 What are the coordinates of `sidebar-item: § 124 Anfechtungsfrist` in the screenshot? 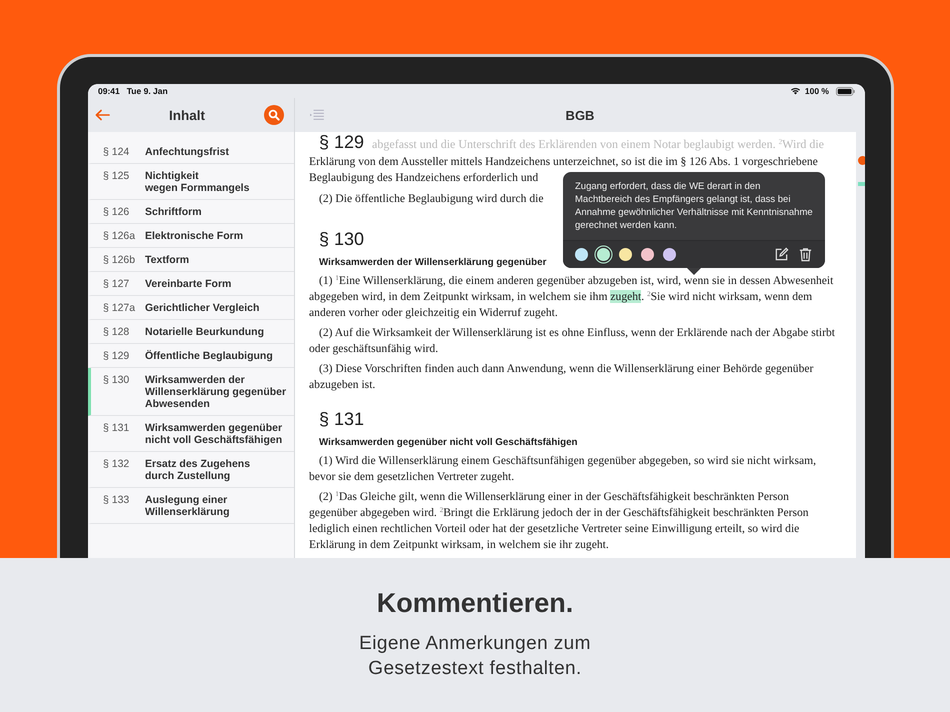 It's located at (191, 152).